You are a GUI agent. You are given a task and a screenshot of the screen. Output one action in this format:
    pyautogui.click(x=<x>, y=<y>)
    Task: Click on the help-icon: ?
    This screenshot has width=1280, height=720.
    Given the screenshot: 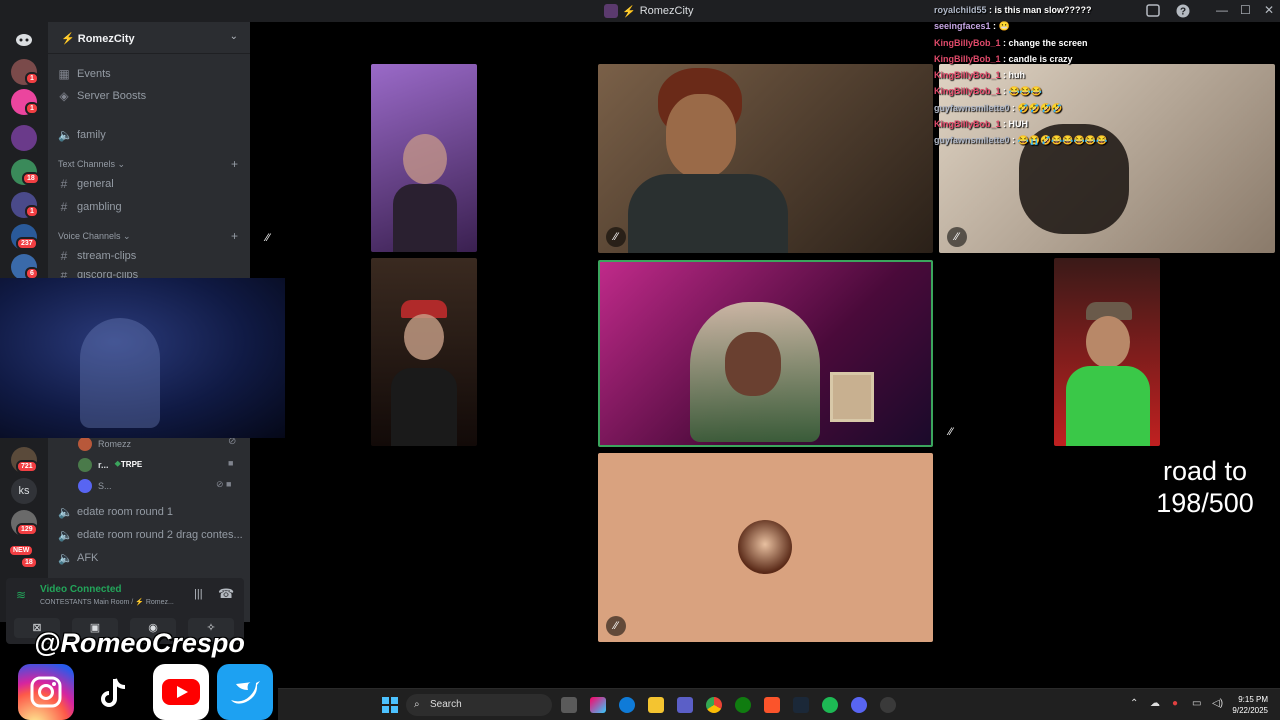 What is the action you would take?
    pyautogui.click(x=1183, y=11)
    